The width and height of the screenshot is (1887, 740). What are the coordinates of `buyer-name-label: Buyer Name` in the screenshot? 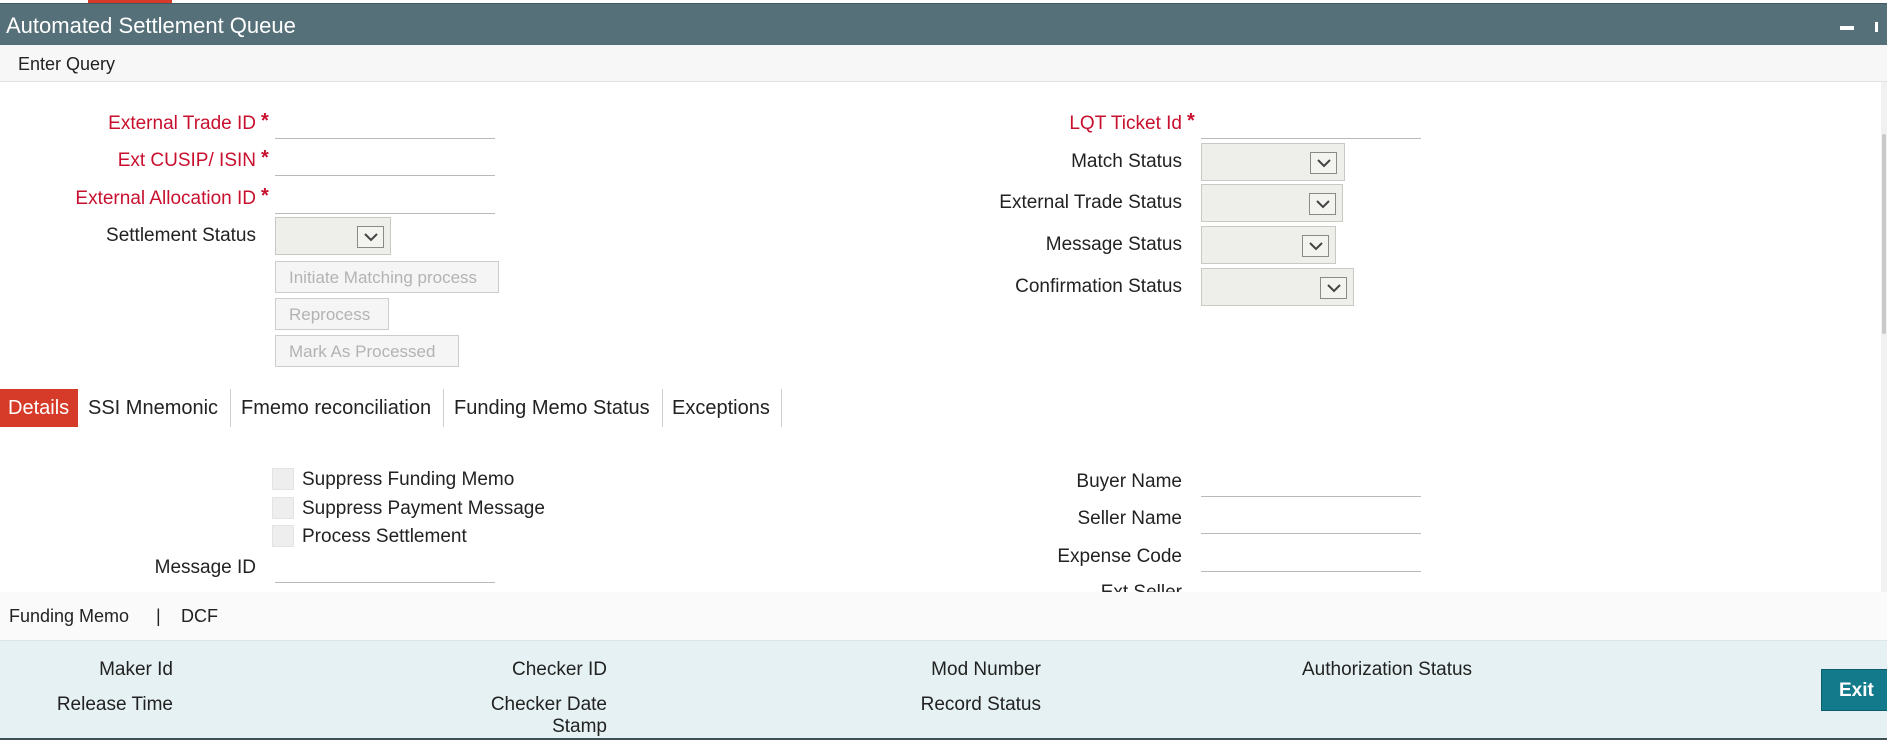 It's located at (1129, 481).